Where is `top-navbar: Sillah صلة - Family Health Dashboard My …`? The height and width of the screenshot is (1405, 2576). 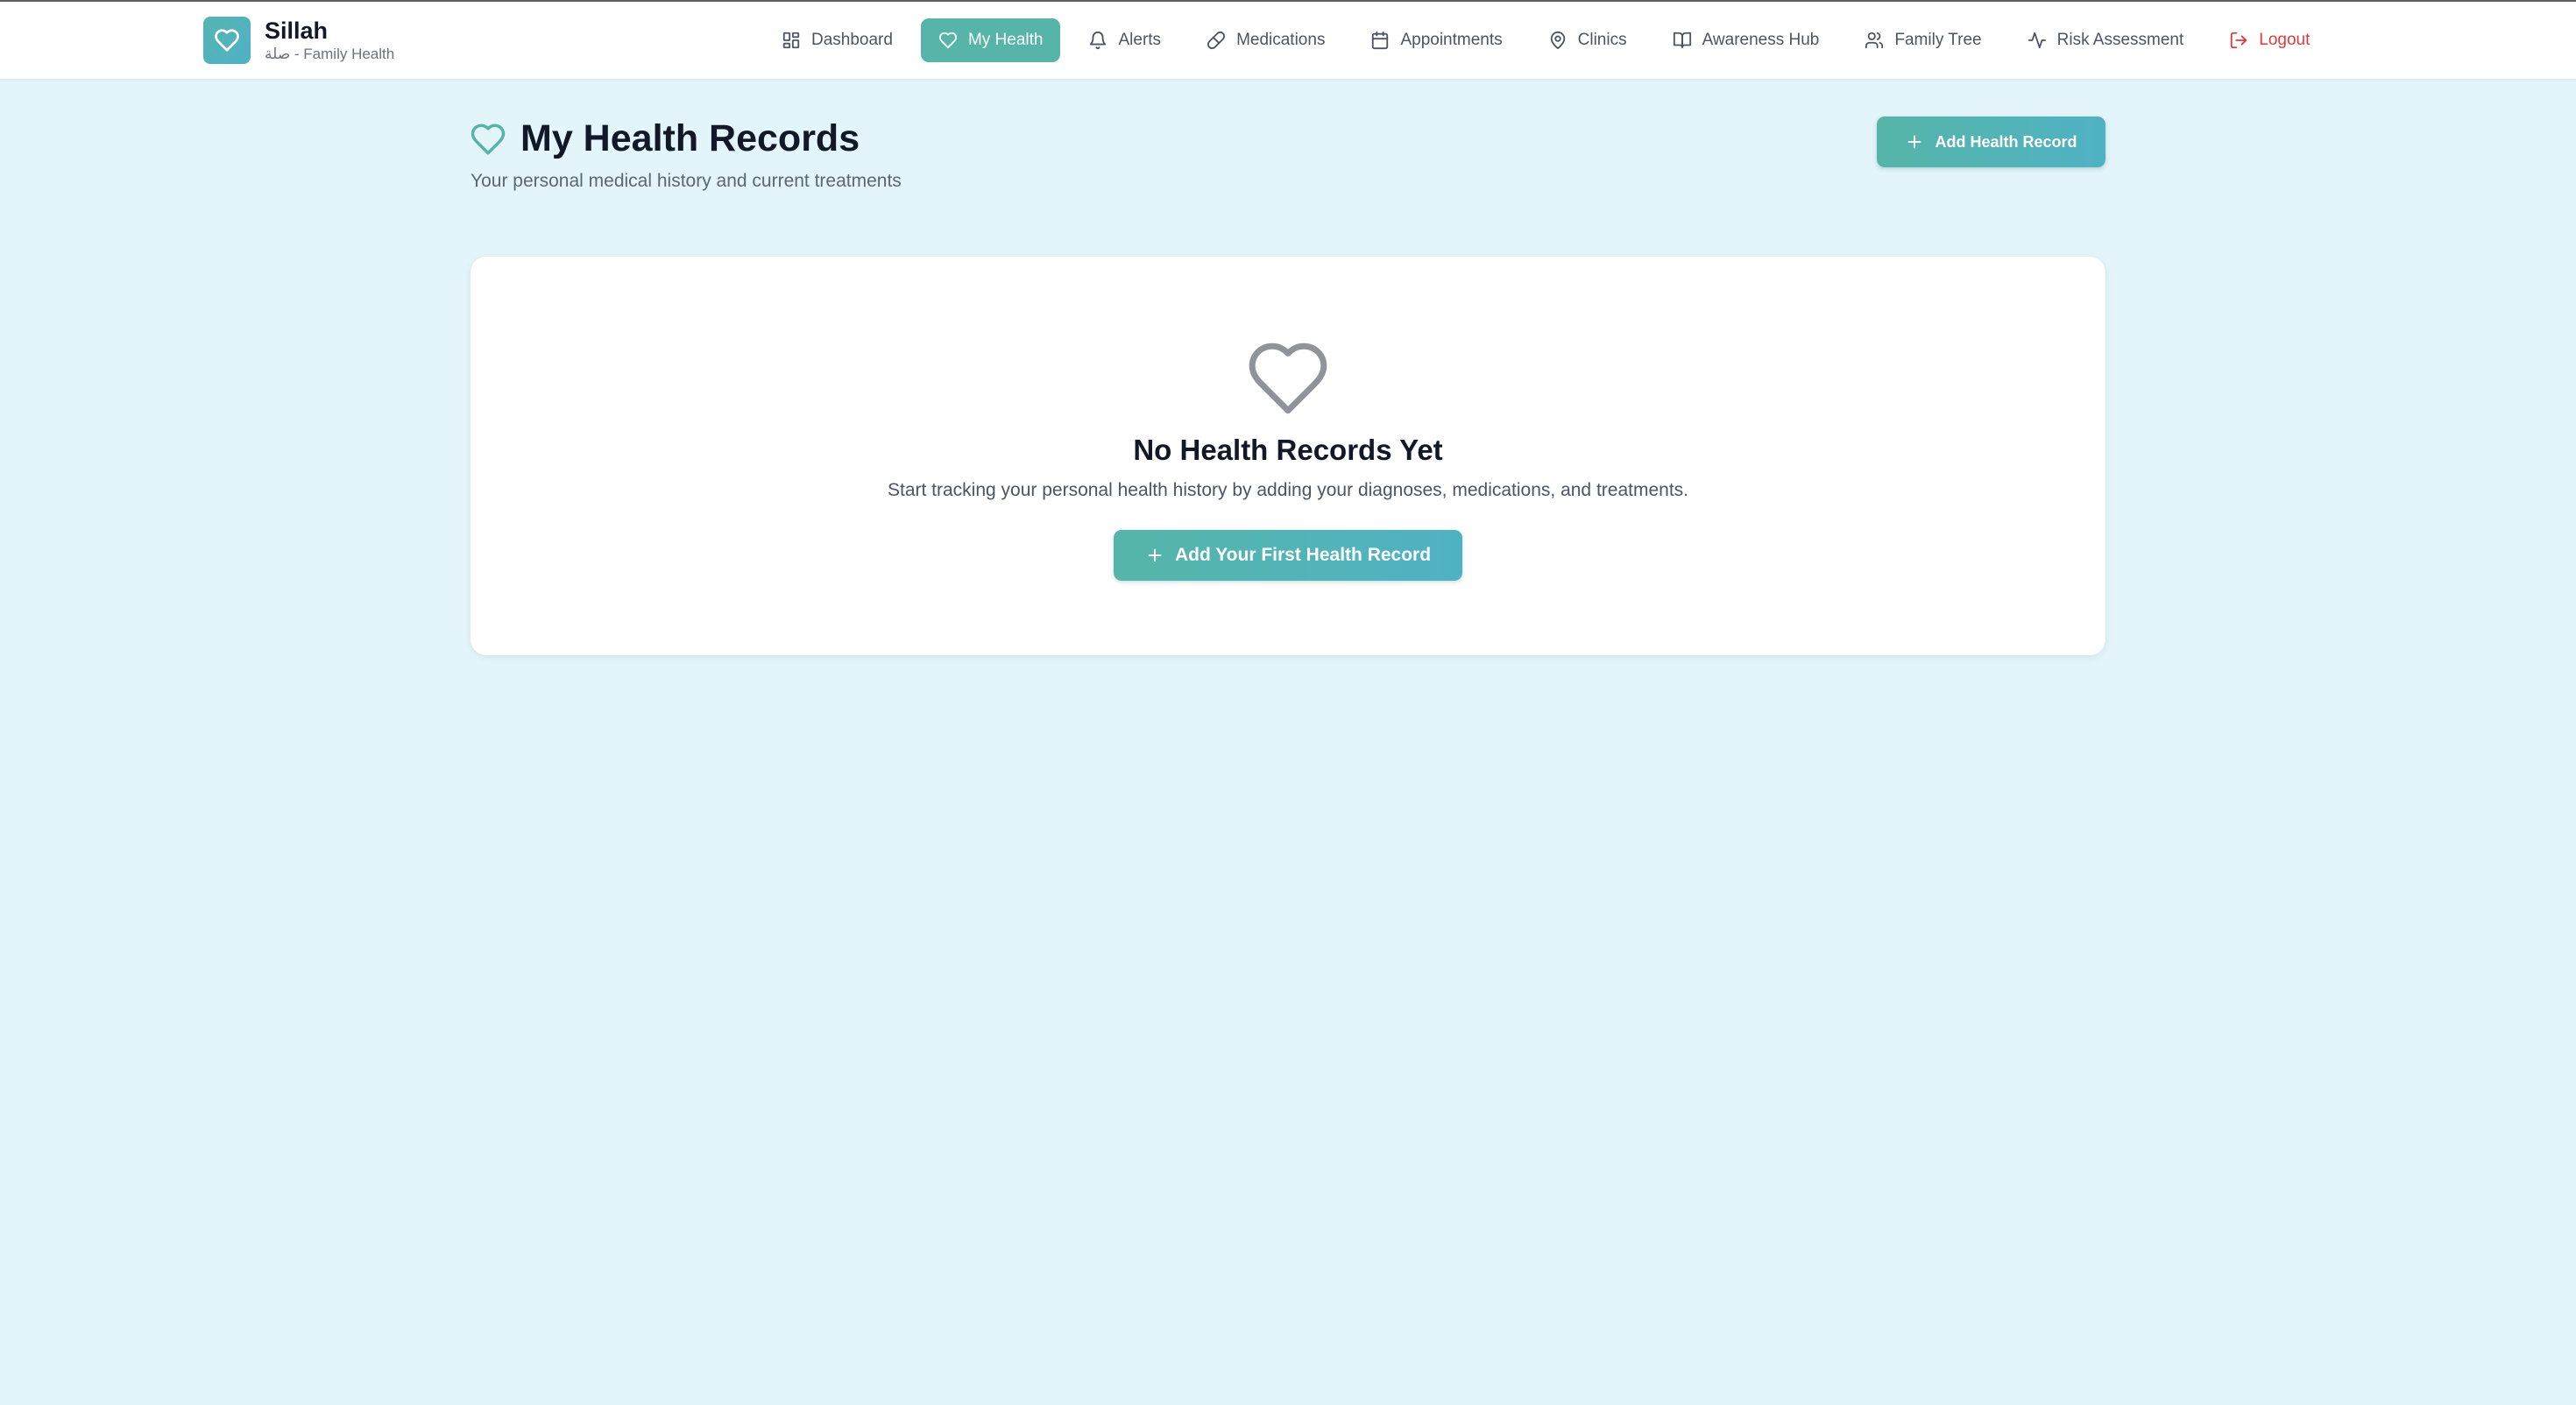 top-navbar: Sillah صلة - Family Health Dashboard My … is located at coordinates (1288, 41).